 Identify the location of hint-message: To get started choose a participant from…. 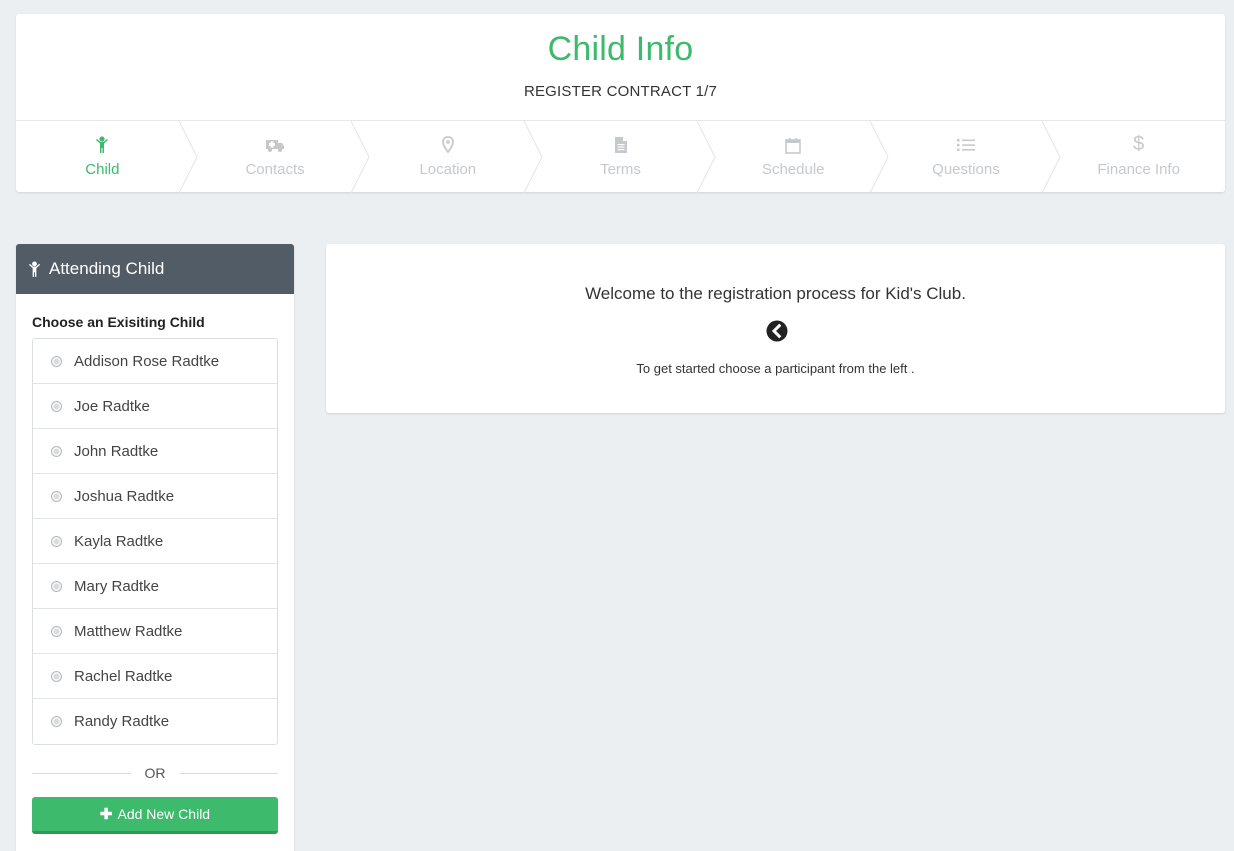
(775, 368).